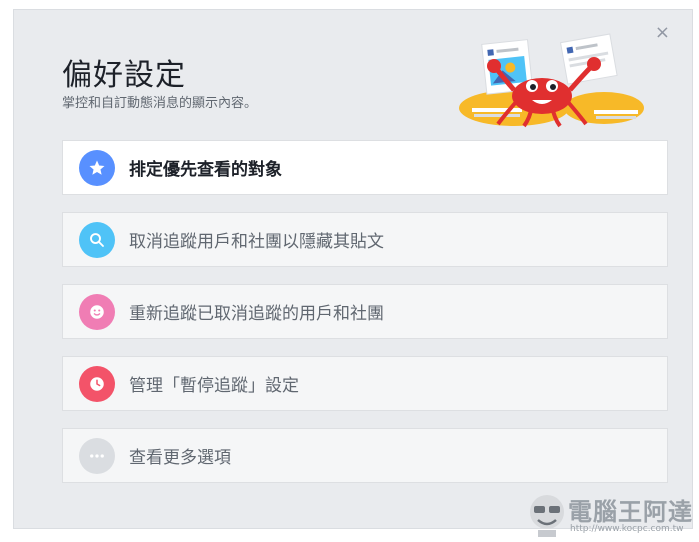 Image resolution: width=699 pixels, height=542 pixels. What do you see at coordinates (205, 170) in the screenshot?
I see `option-label: 排定優先查看的對象` at bounding box center [205, 170].